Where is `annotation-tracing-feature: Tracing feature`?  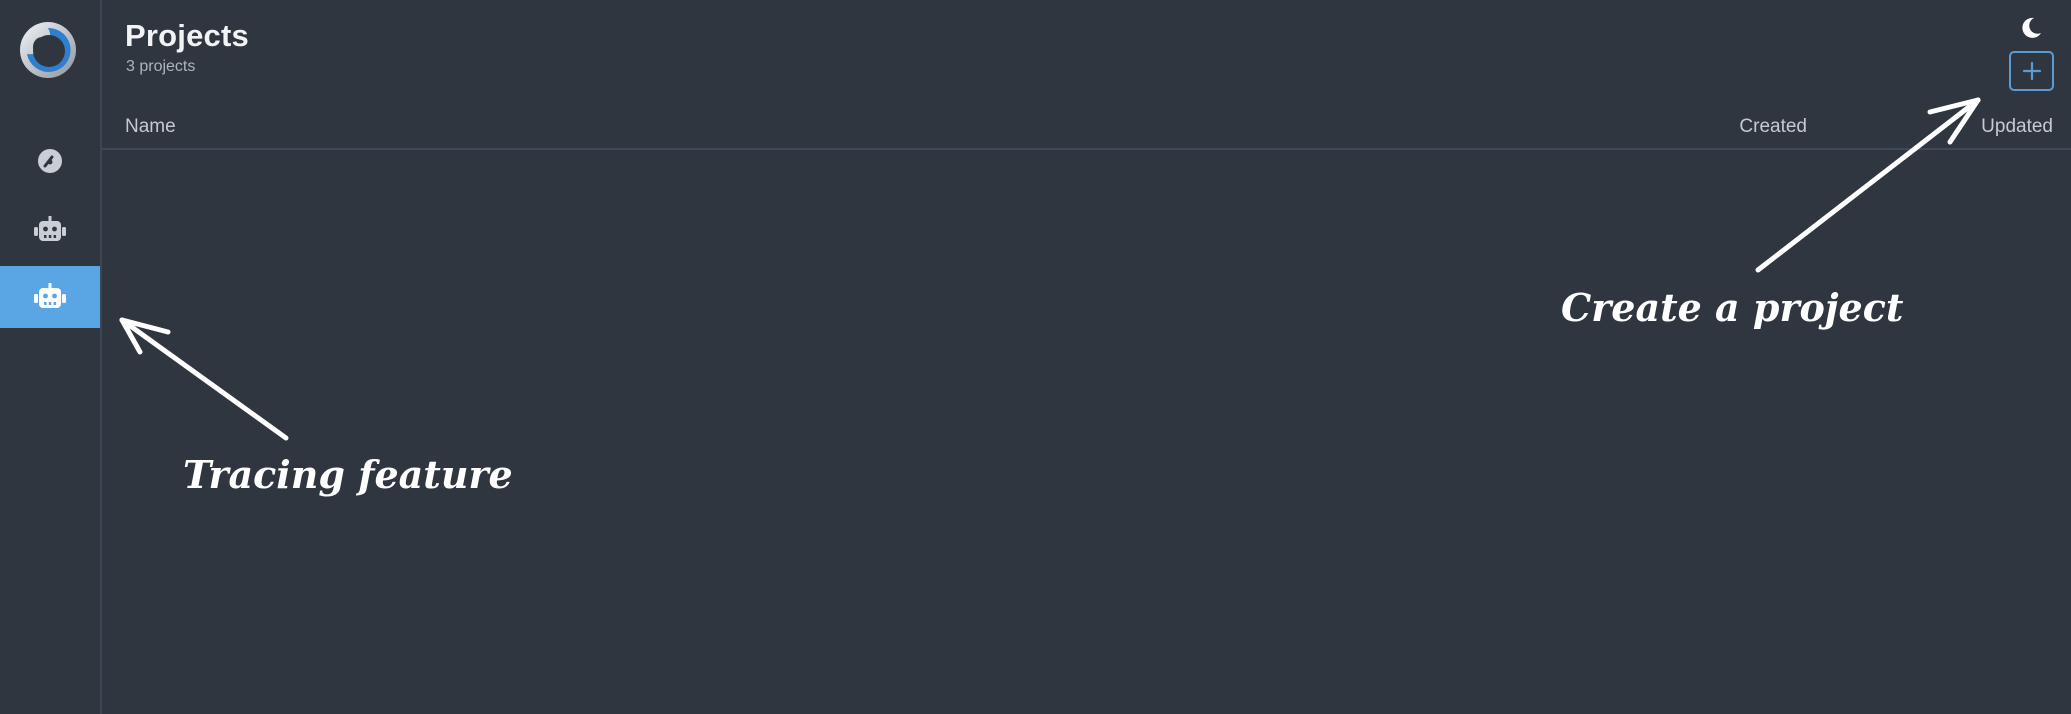 annotation-tracing-feature: Tracing feature is located at coordinates (348, 474).